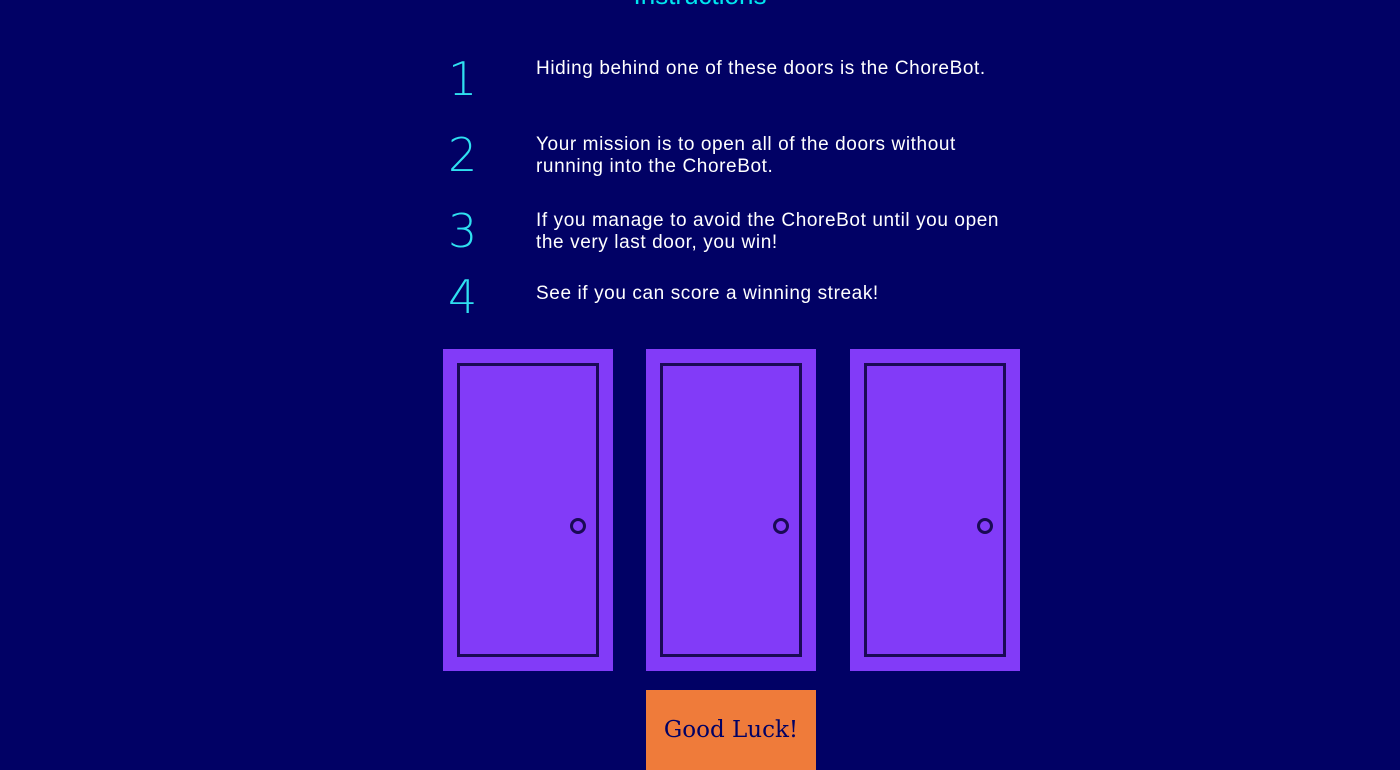 Image resolution: width=1400 pixels, height=770 pixels. Describe the element at coordinates (700, 5) in the screenshot. I see `instructions-heading: ~ Instructions ~` at that location.